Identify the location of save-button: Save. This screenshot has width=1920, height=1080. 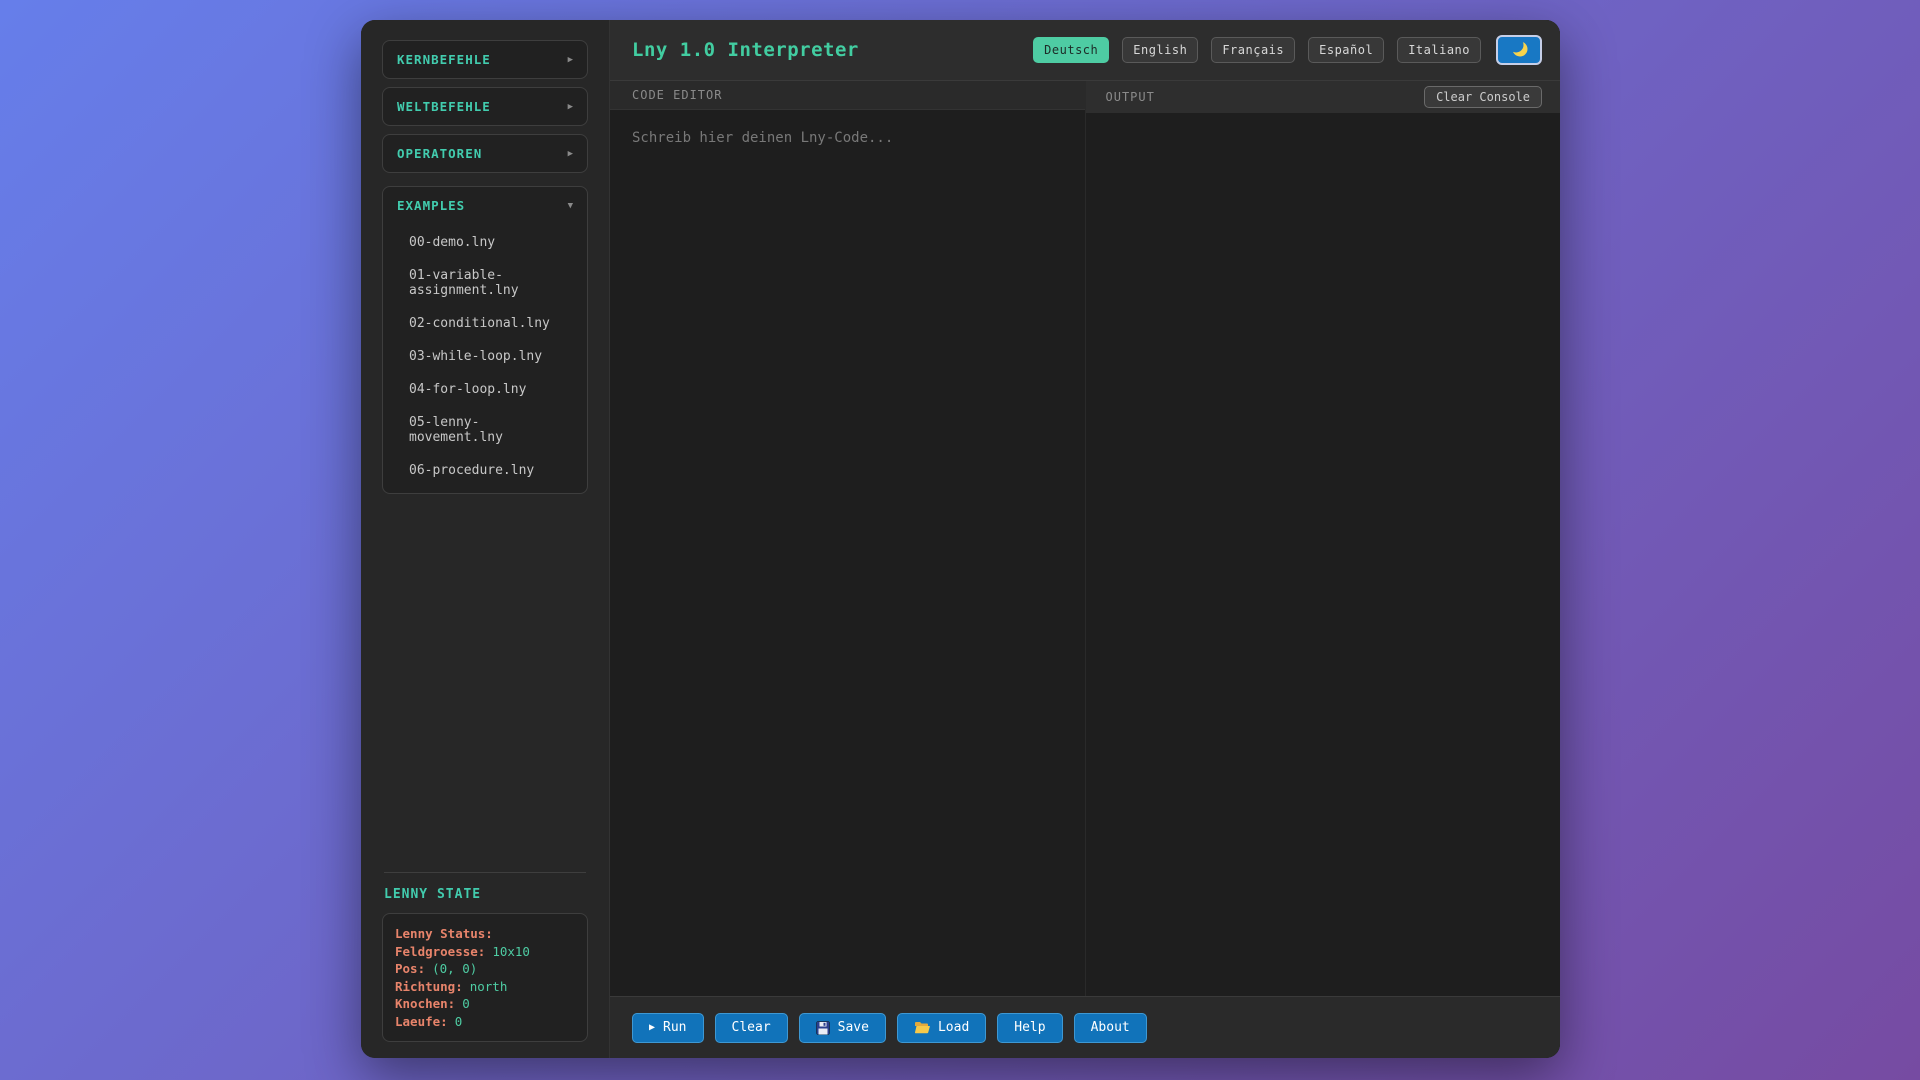
(842, 1027).